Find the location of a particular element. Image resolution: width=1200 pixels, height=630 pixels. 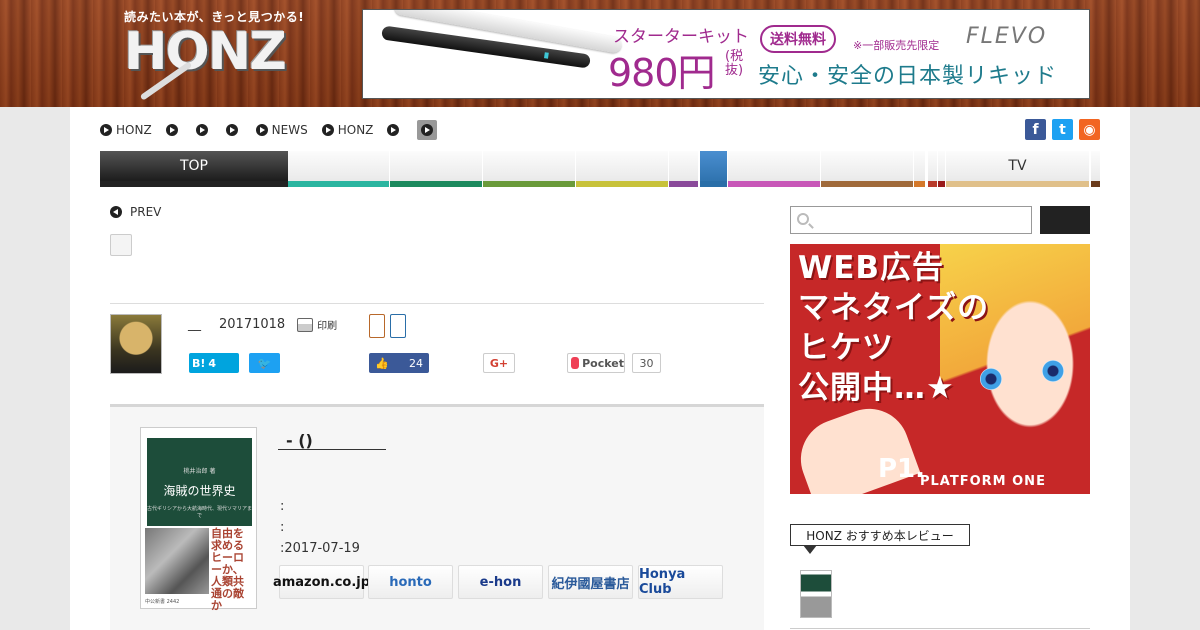

twitter-share-button: 🐦 is located at coordinates (264, 363).